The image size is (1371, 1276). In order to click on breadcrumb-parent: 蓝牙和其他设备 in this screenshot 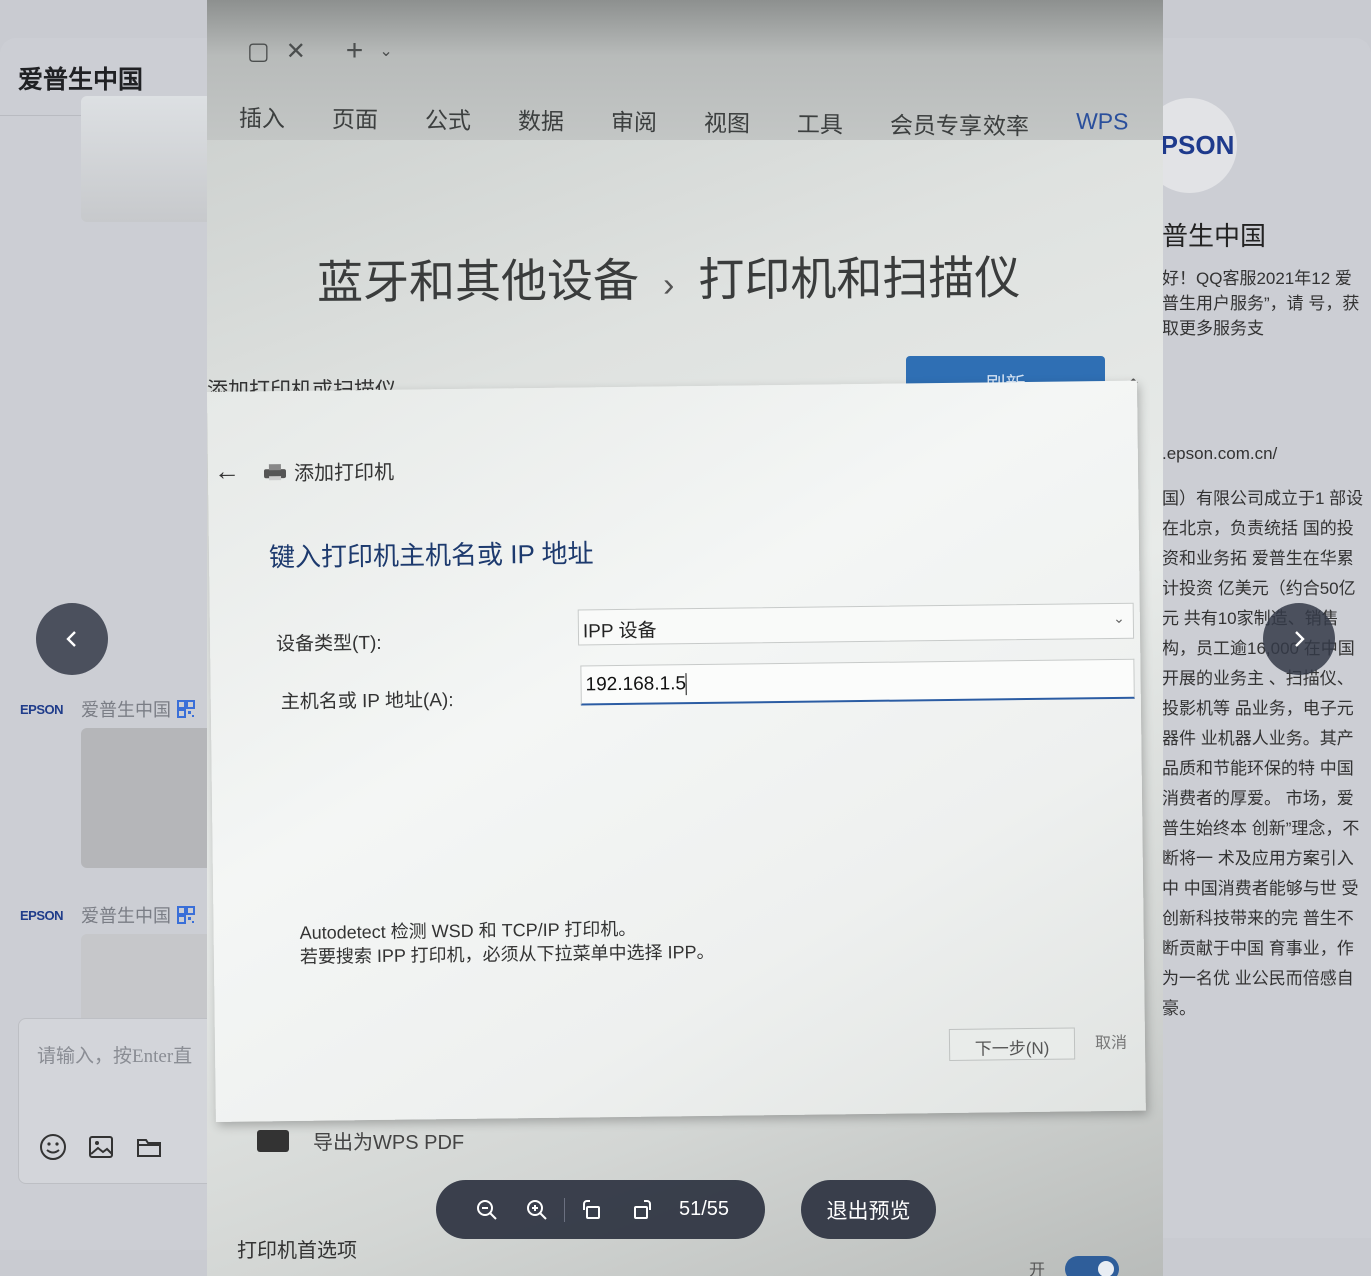, I will do `click(478, 281)`.